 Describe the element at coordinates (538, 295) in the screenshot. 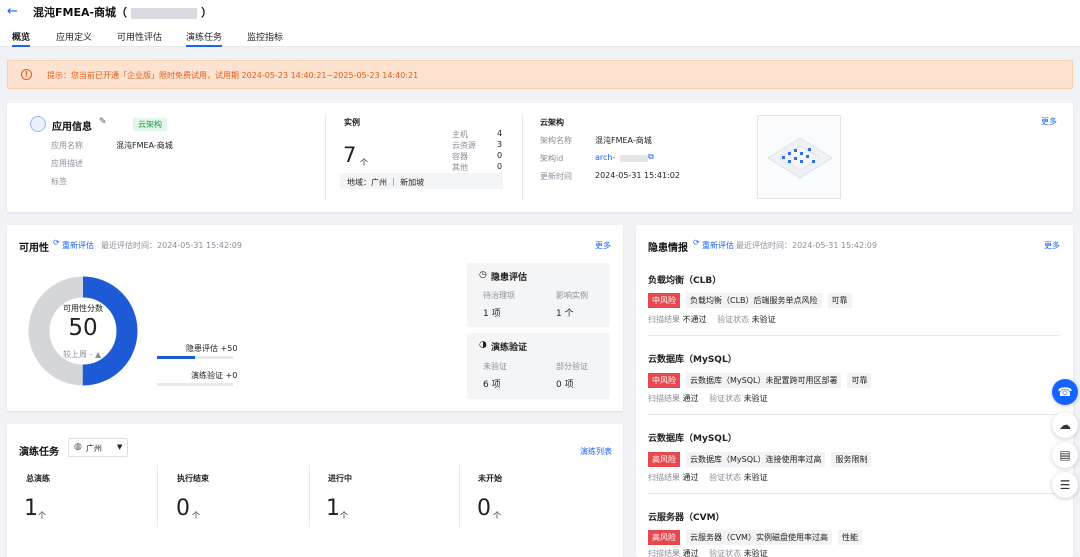

I see `risk-eval-box: ◷ 隐患评估 待治理项 1 项 影响实例 1 个` at that location.